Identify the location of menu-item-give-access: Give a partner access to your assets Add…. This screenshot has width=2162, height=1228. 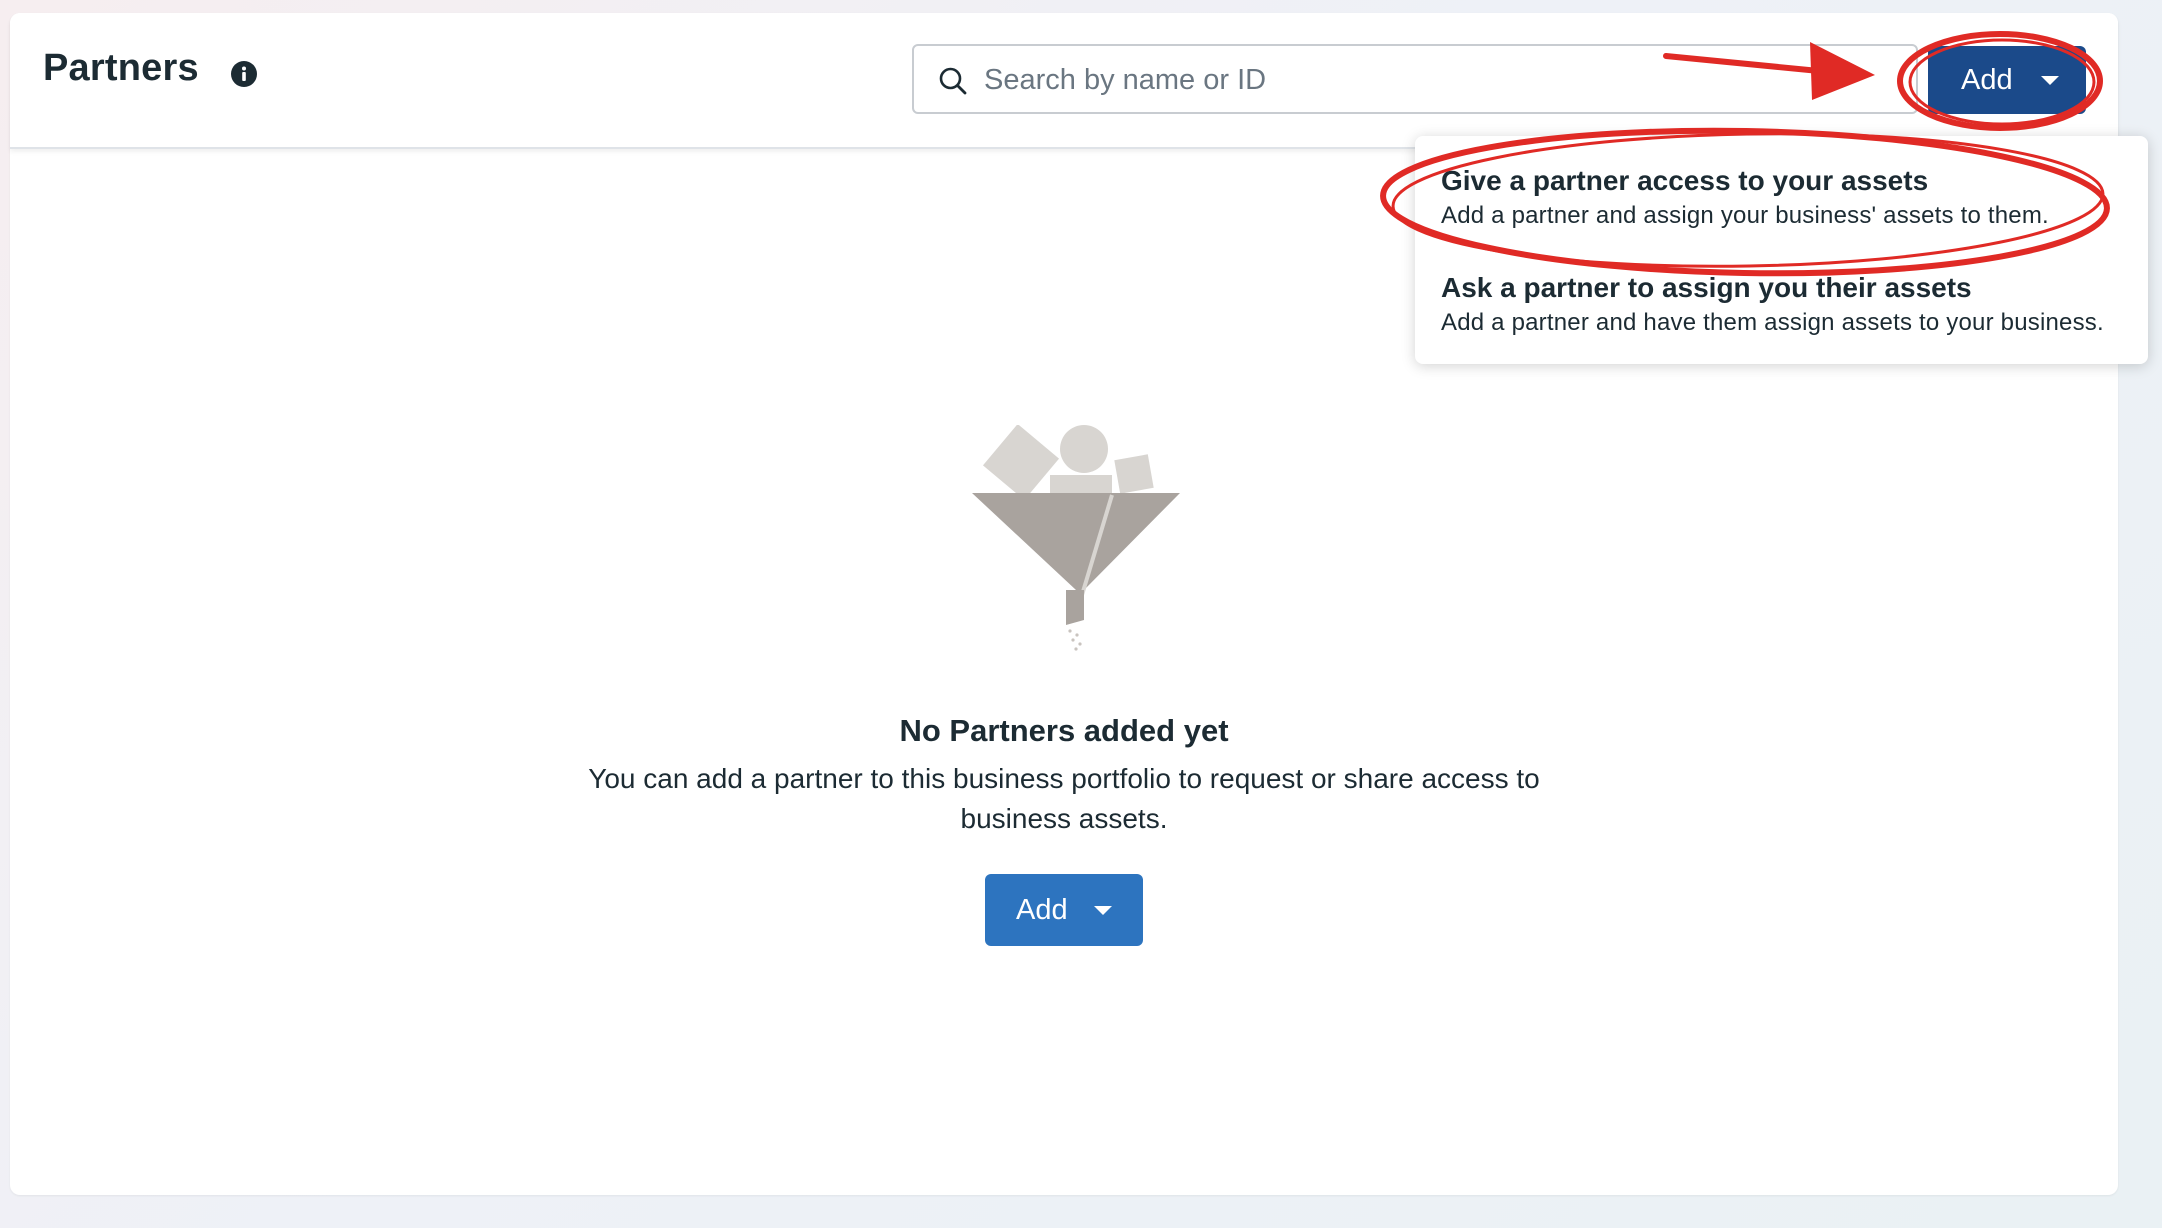
(1791, 198).